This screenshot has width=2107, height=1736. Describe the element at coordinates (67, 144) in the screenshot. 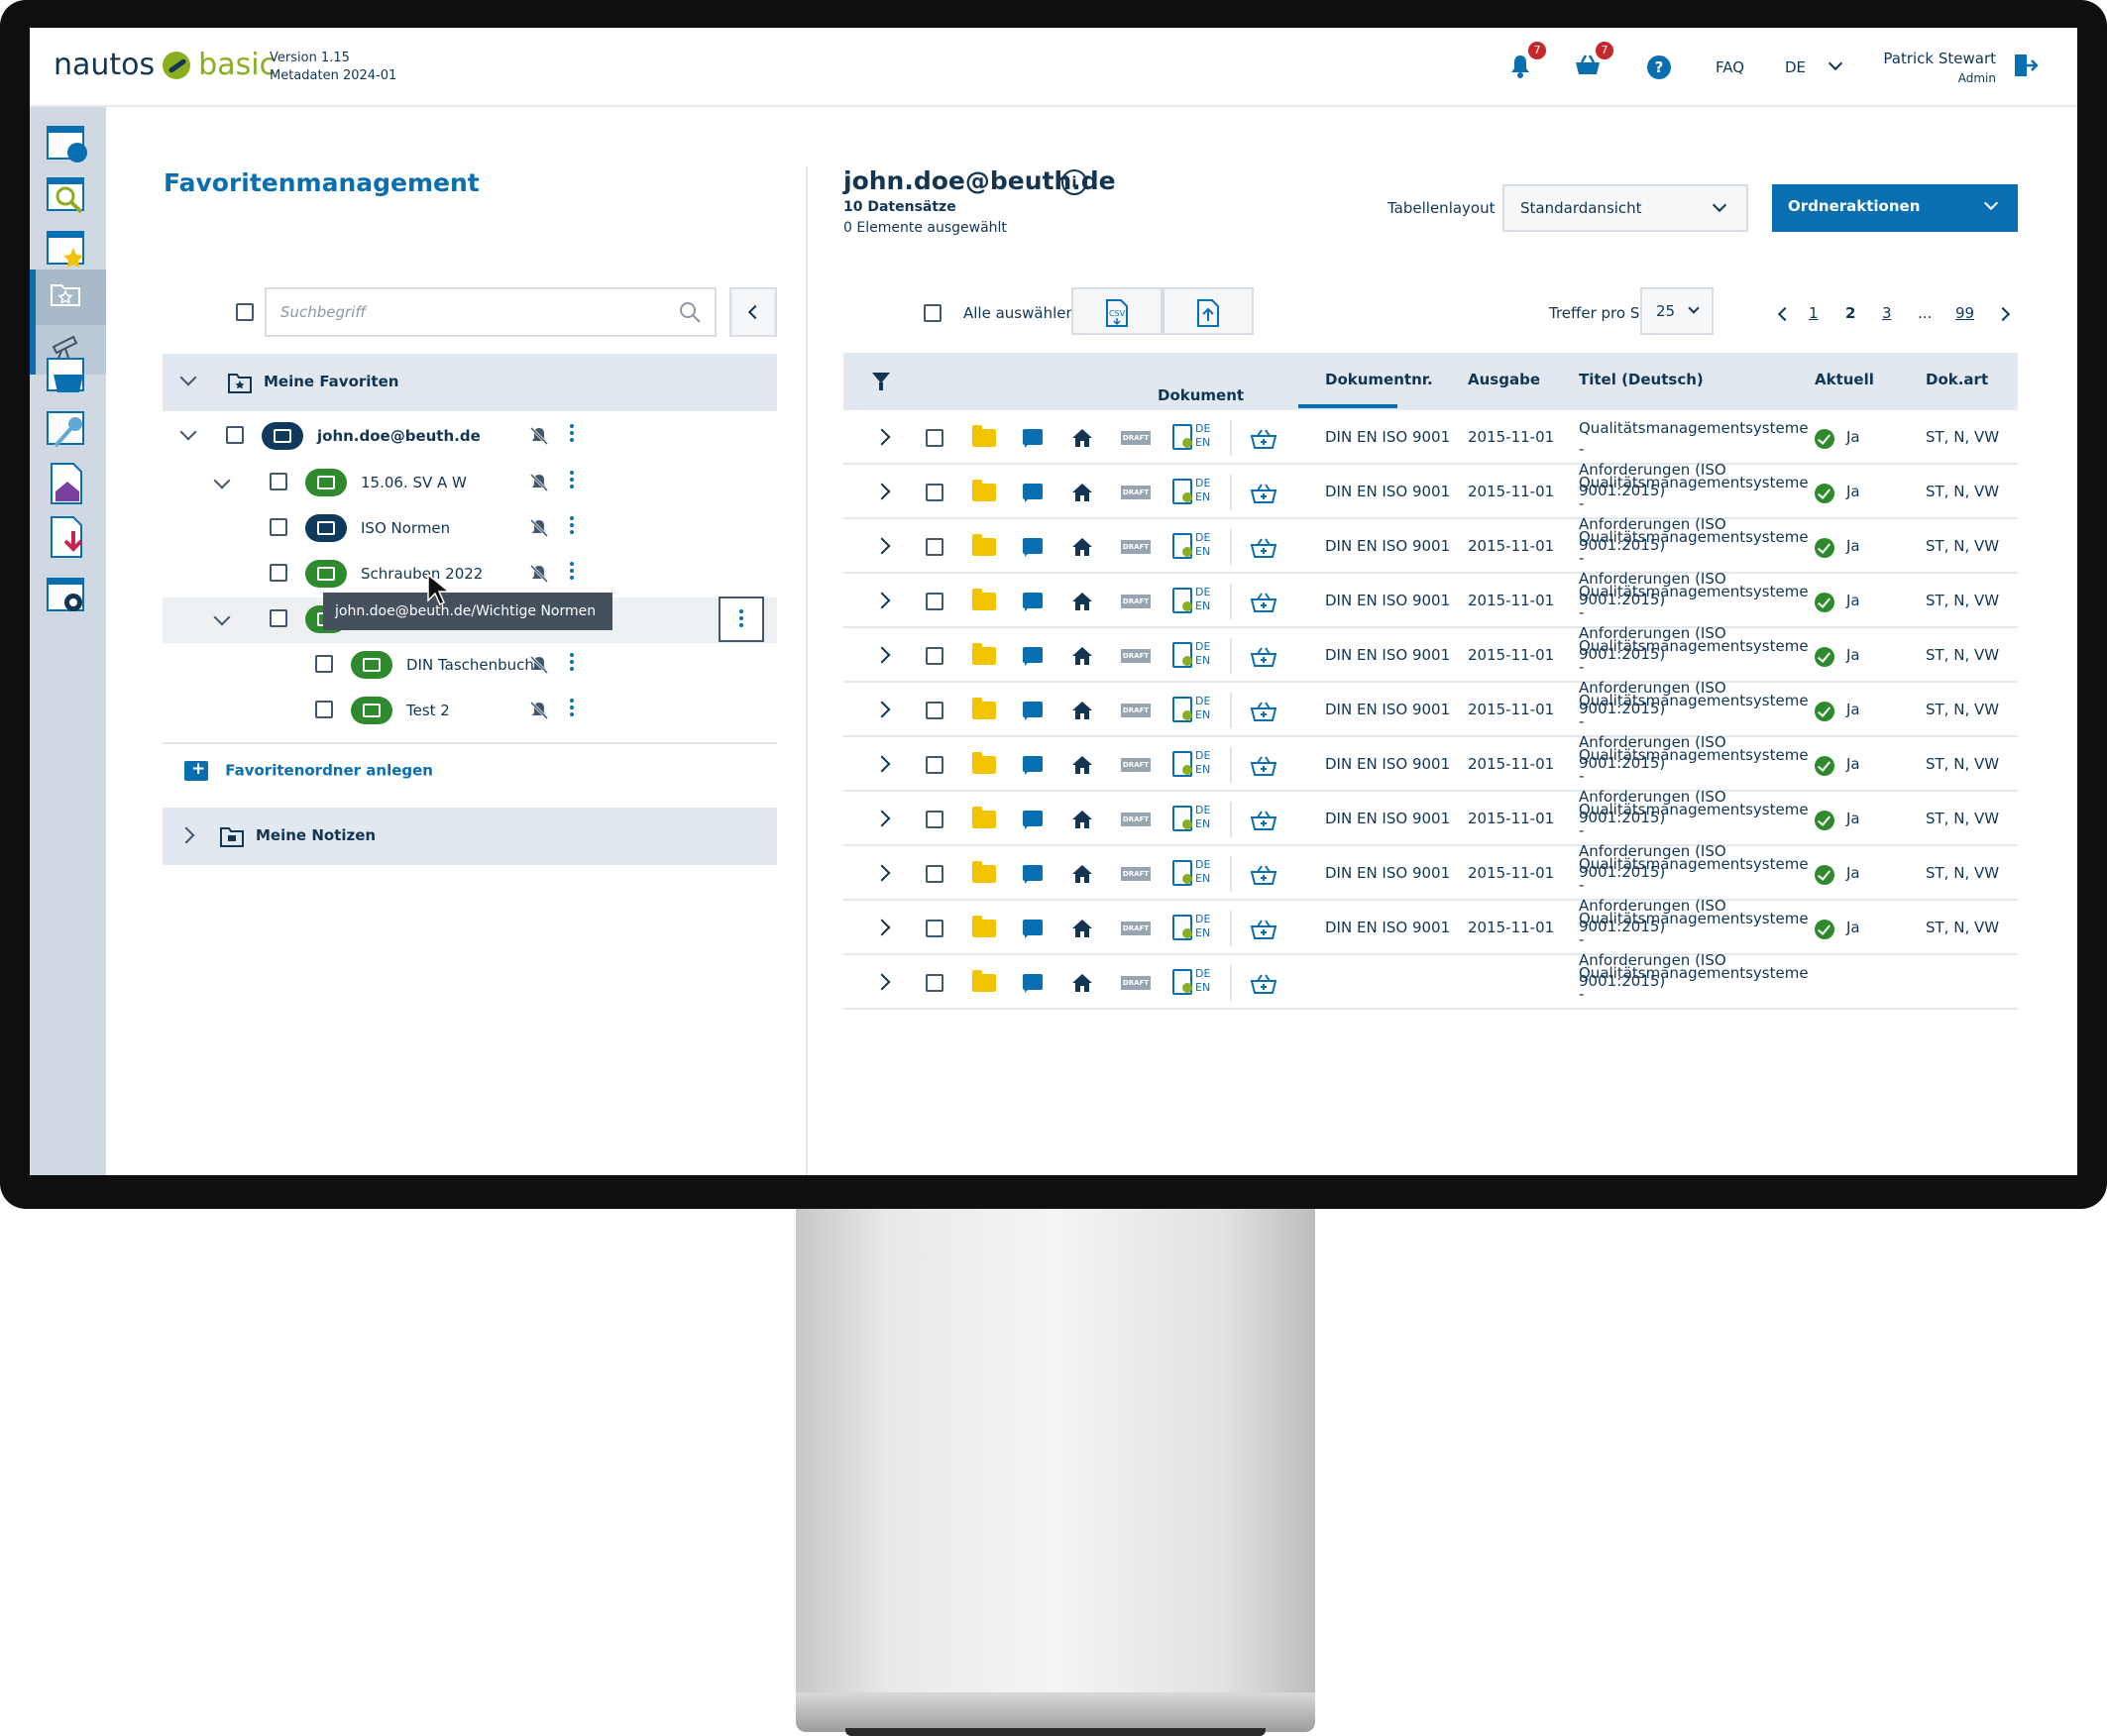

I see `dashboard-icon` at that location.